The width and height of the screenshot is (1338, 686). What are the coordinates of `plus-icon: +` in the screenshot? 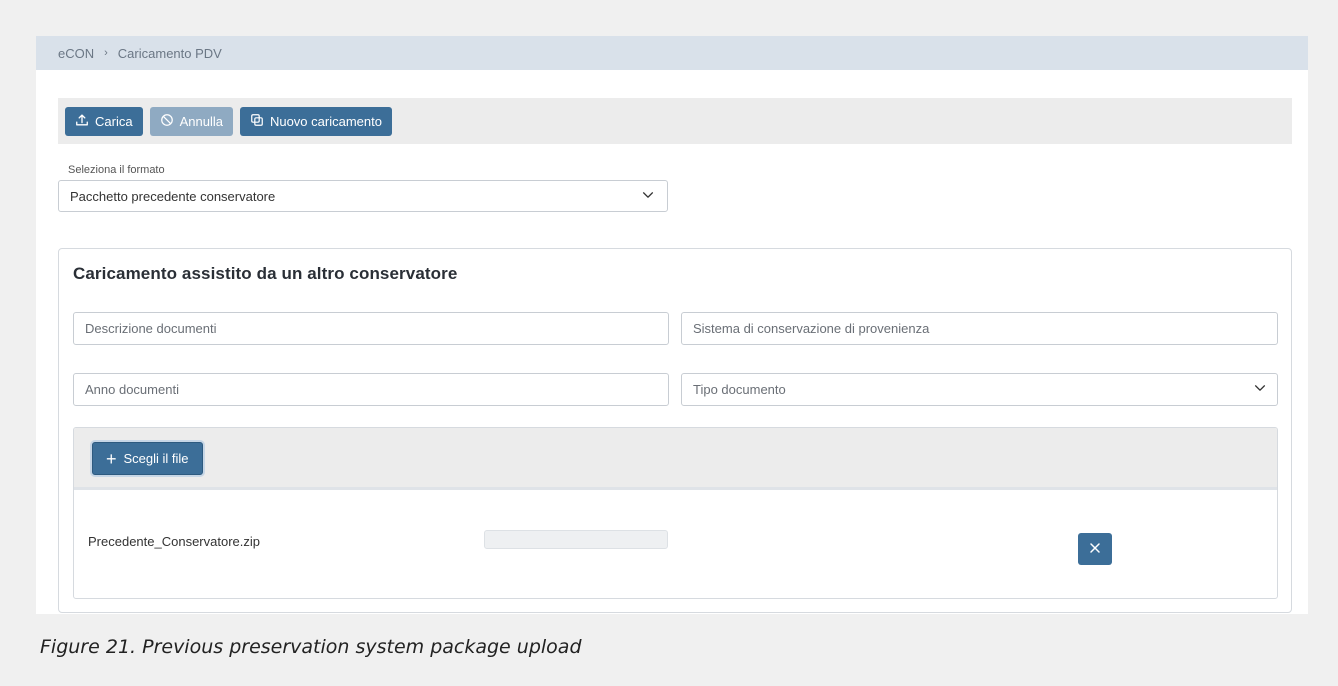 It's located at (111, 458).